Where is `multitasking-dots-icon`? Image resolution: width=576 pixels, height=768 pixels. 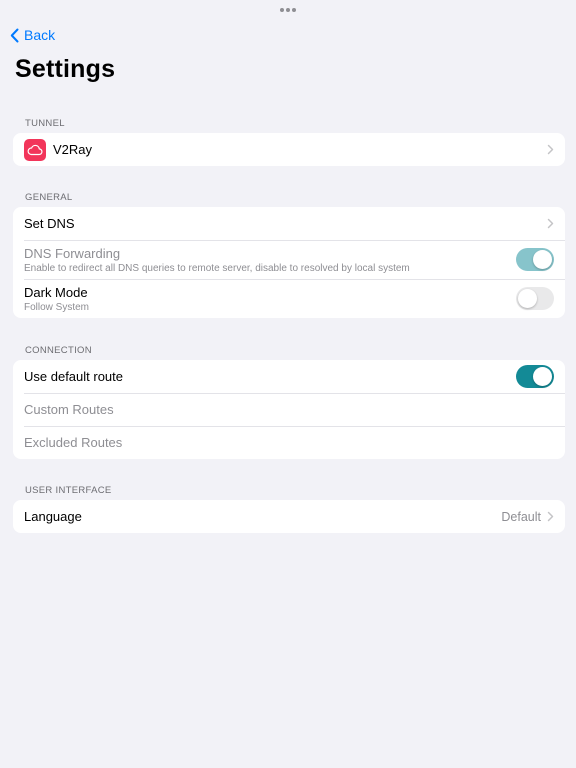 multitasking-dots-icon is located at coordinates (288, 11).